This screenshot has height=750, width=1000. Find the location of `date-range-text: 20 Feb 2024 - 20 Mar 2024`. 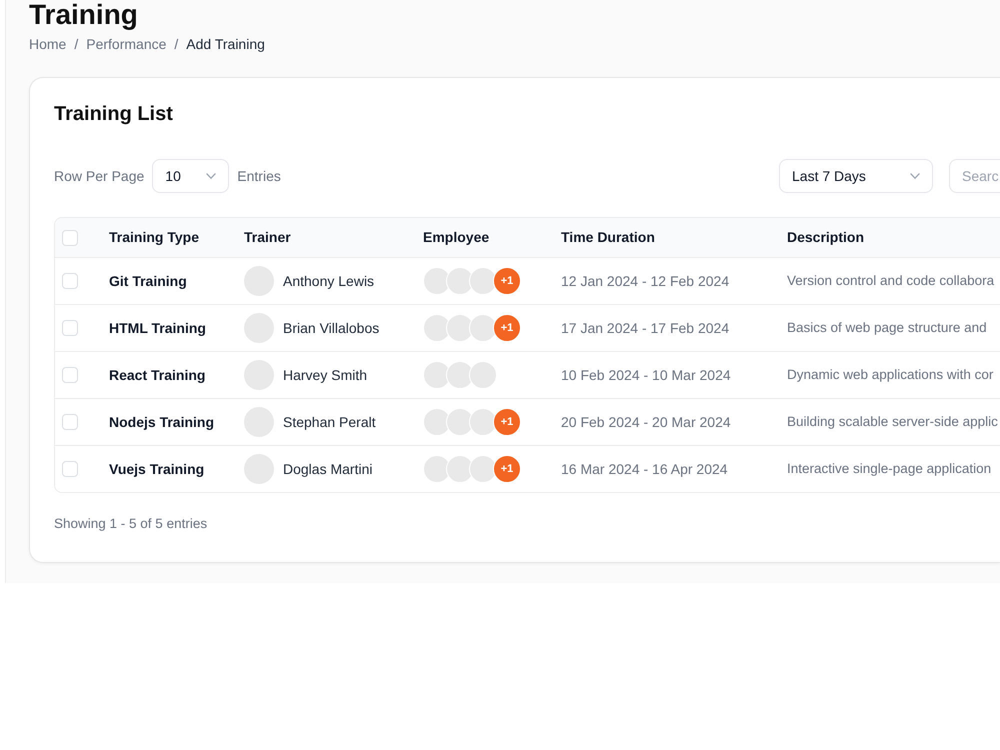

date-range-text: 20 Feb 2024 - 20 Mar 2024 is located at coordinates (646, 422).